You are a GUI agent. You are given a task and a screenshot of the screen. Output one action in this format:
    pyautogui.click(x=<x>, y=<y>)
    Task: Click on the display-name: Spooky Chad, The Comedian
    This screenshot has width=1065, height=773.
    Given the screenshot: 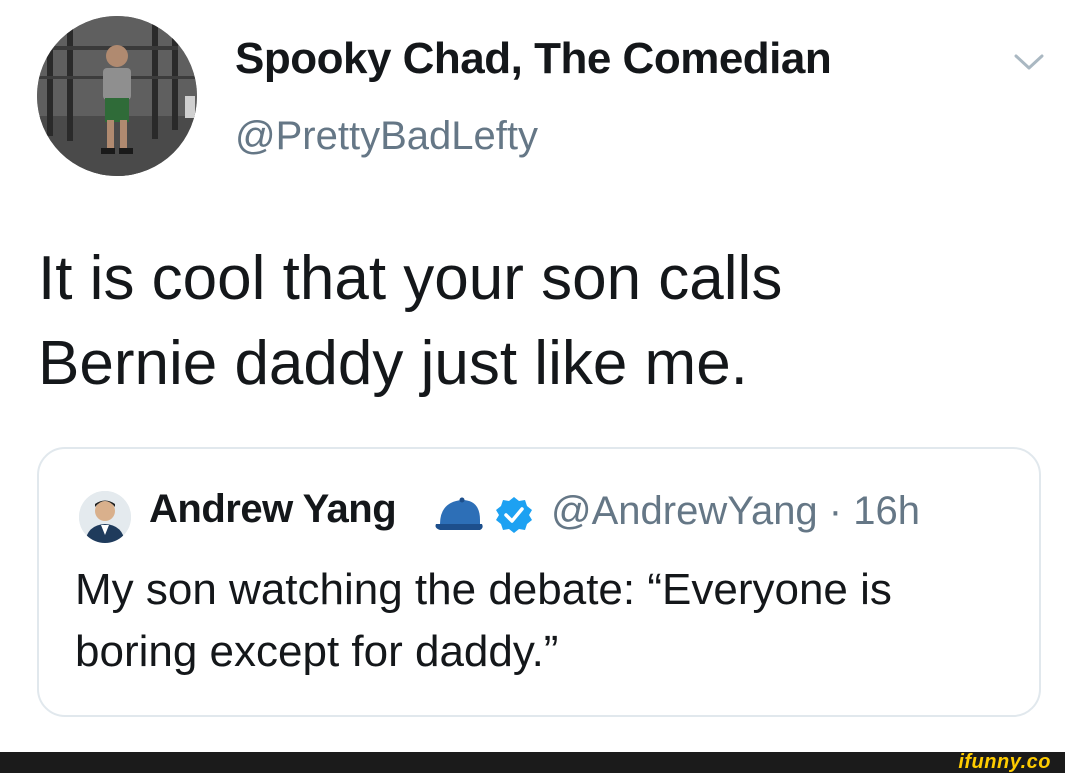 What is the action you would take?
    pyautogui.click(x=533, y=59)
    